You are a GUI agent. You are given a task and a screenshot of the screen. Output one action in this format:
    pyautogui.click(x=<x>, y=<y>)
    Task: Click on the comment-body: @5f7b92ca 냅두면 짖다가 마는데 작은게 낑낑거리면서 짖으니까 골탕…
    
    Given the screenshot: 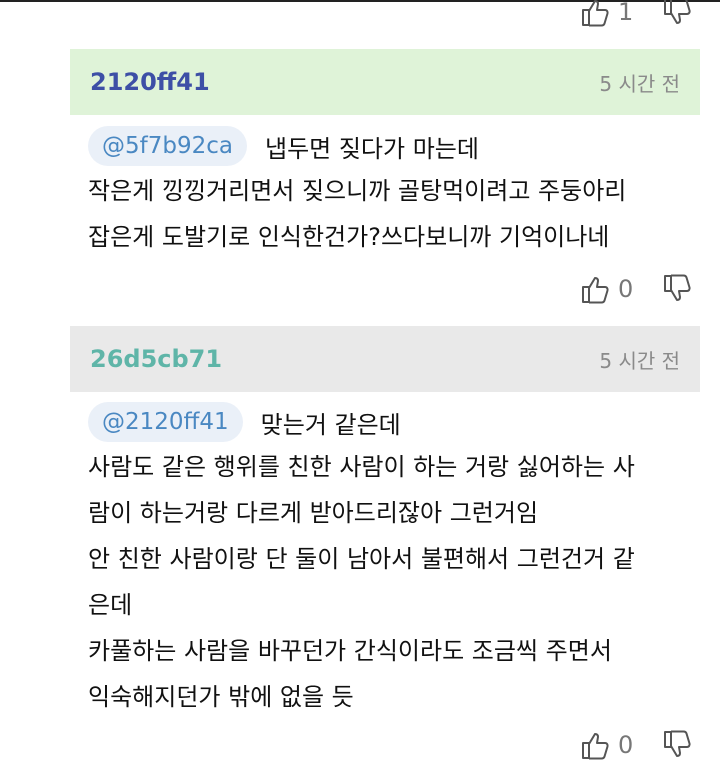 What is the action you would take?
    pyautogui.click(x=398, y=192)
    